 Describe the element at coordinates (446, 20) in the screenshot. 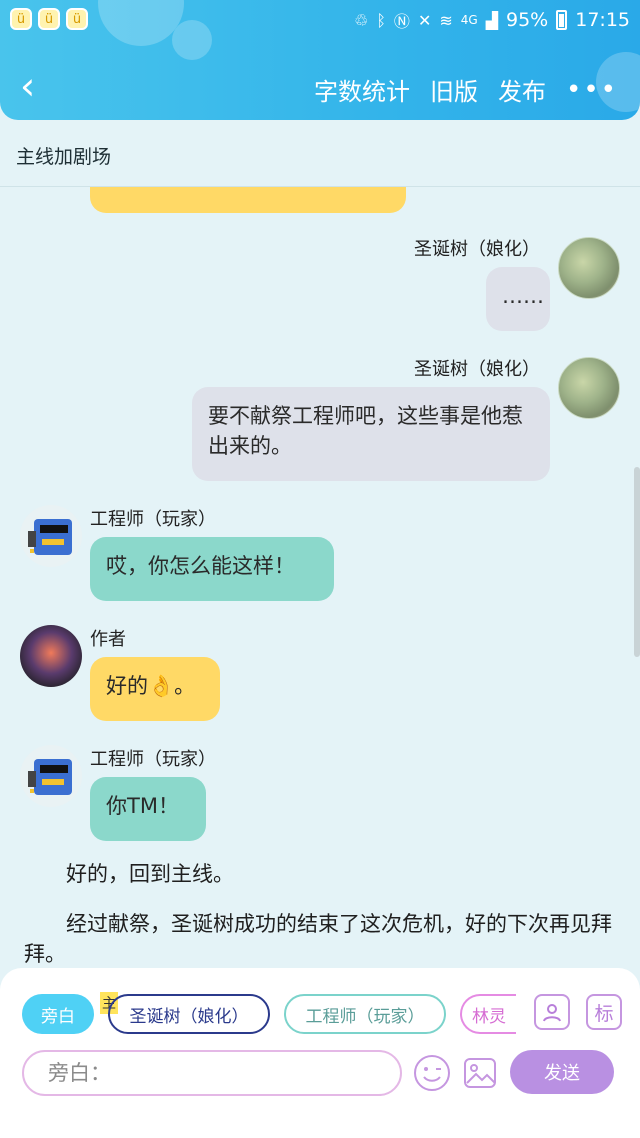

I see `wifi-icon: ≋` at that location.